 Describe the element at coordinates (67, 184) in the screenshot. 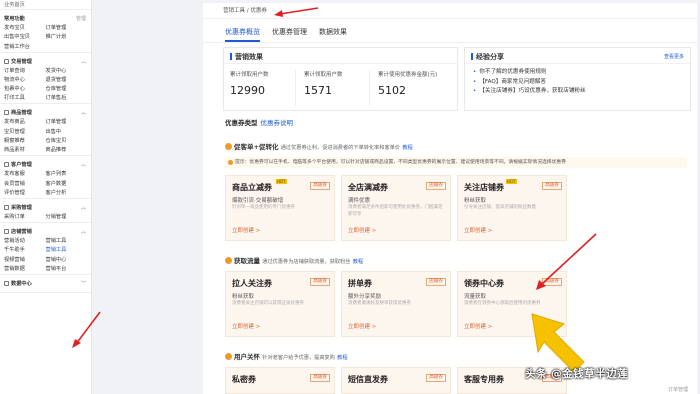

I see `sidebar-item: 客户数据` at that location.